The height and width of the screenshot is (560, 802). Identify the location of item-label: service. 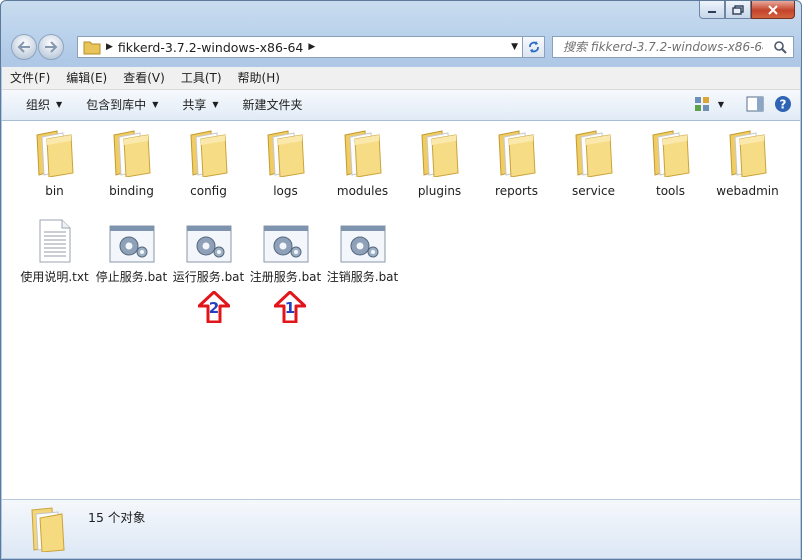
(593, 191).